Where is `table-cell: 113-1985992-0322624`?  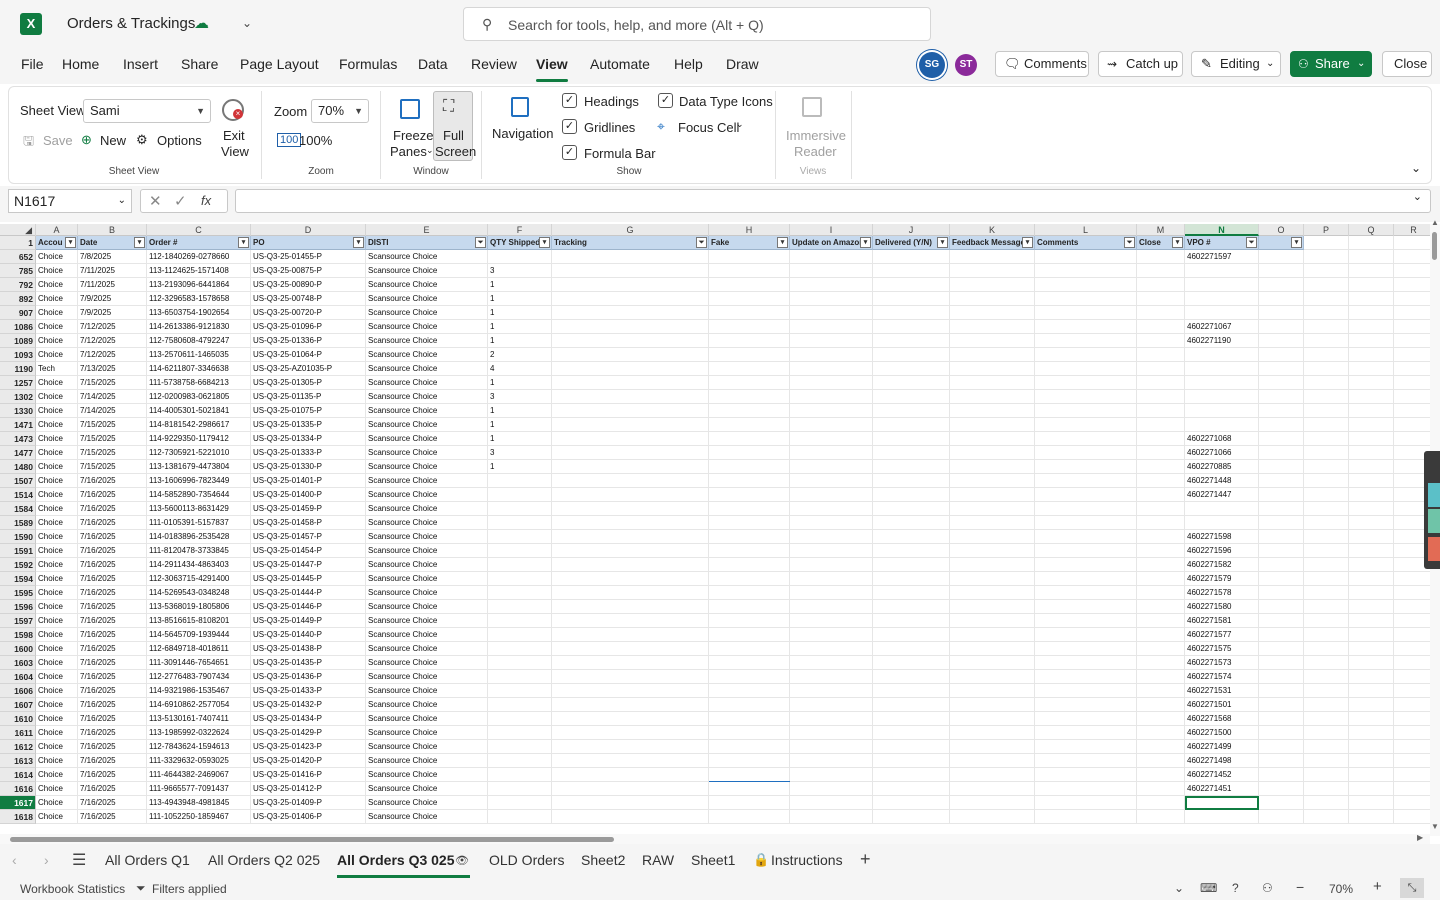 table-cell: 113-1985992-0322624 is located at coordinates (199, 733).